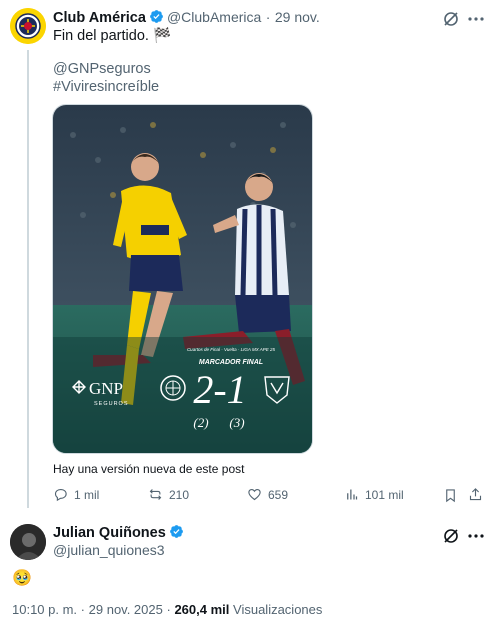  I want to click on new-version-notice: Hay una versión nueva de este post, so click(148, 469).